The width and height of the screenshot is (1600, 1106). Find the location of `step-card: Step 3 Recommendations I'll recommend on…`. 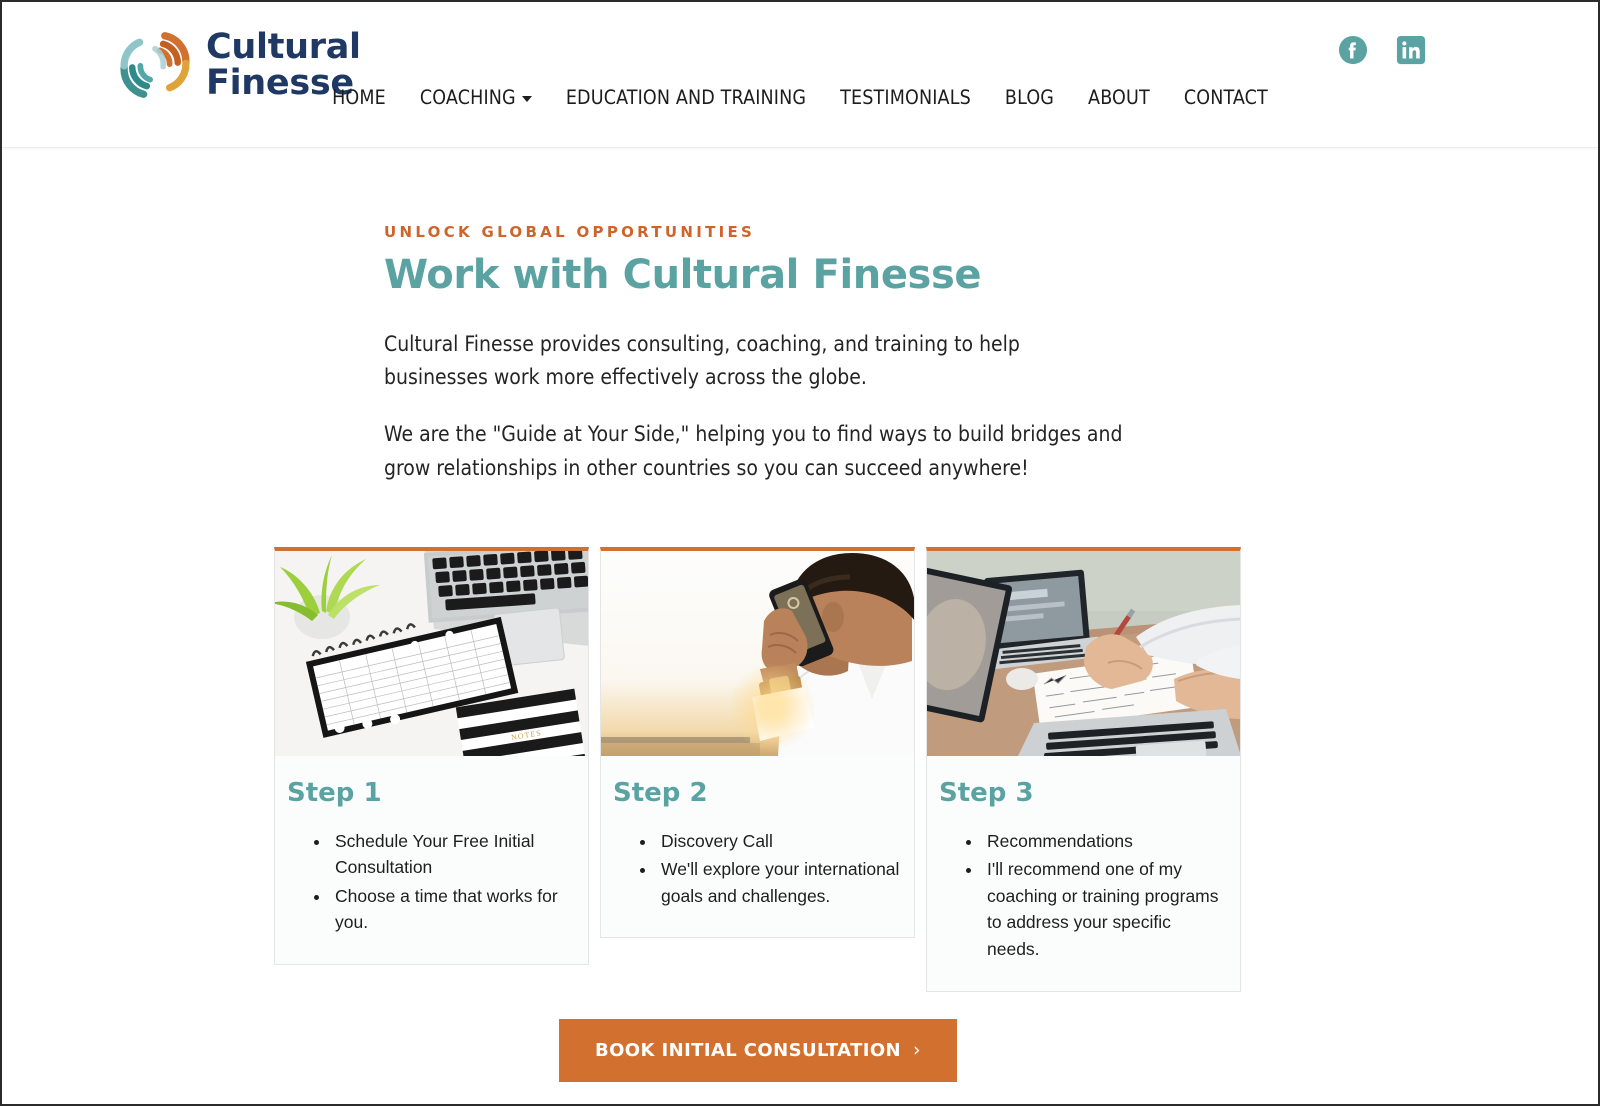

step-card: Step 3 Recommendations I'll recommend on… is located at coordinates (1083, 769).